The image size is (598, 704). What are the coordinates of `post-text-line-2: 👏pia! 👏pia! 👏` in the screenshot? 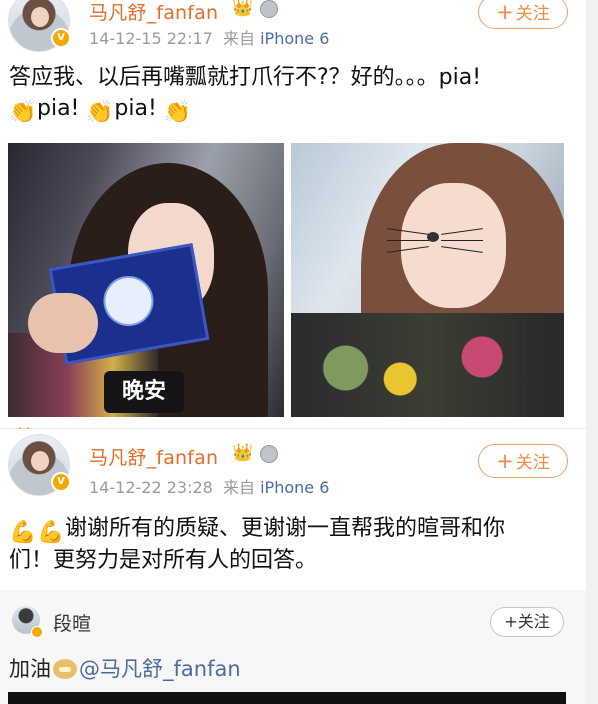 It's located at (100, 109).